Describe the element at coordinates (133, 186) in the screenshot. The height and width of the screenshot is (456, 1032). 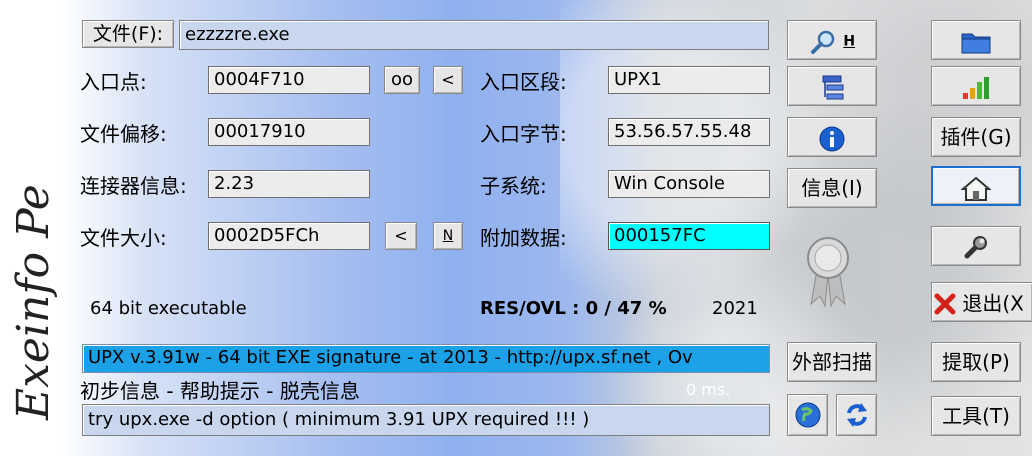
I see `linker-info-label: 连接器信息:` at that location.